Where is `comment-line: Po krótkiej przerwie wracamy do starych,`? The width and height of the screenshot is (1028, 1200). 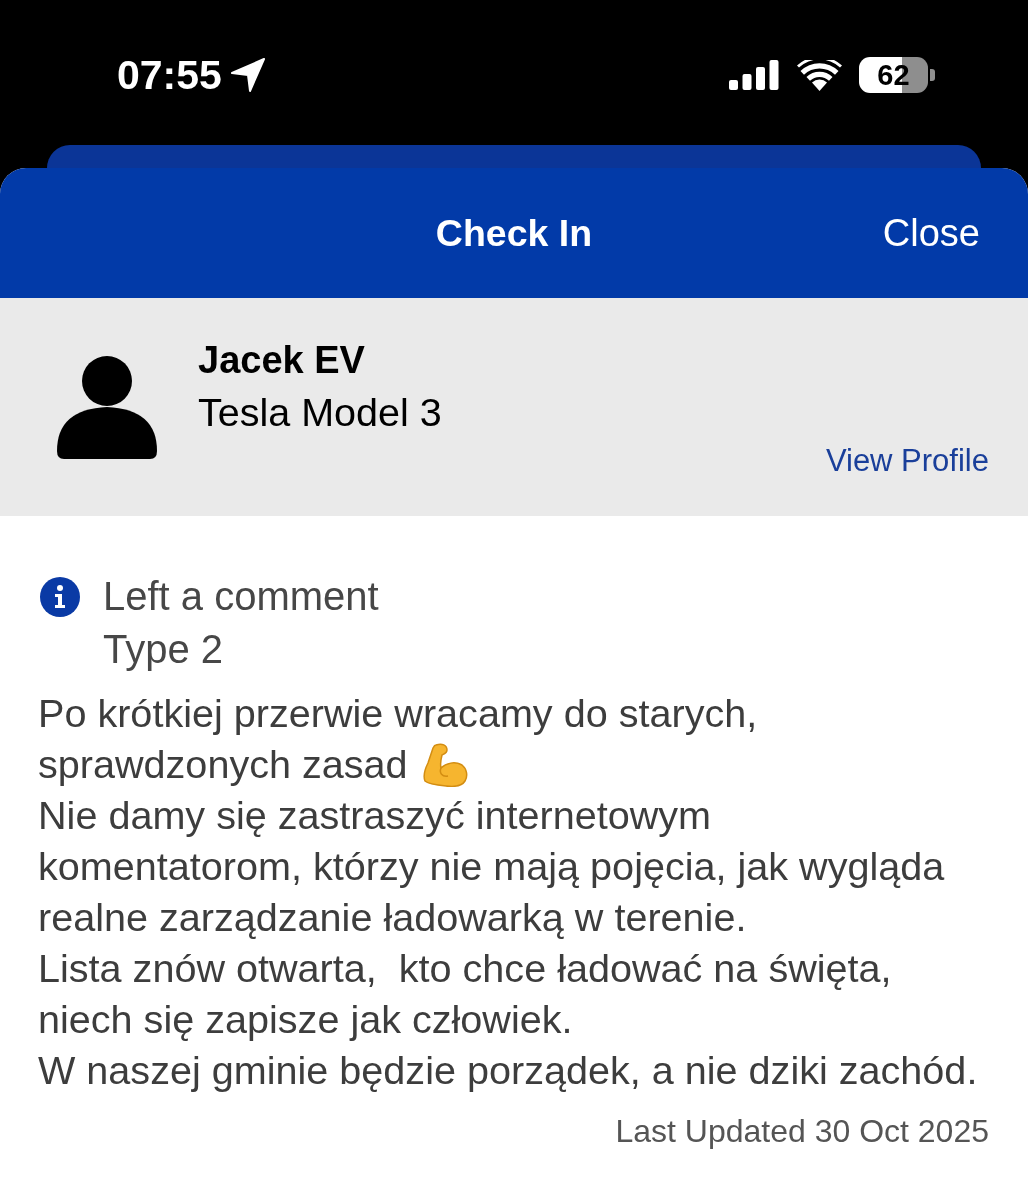
comment-line: Po krótkiej przerwie wracamy do starych, is located at coordinates (398, 713).